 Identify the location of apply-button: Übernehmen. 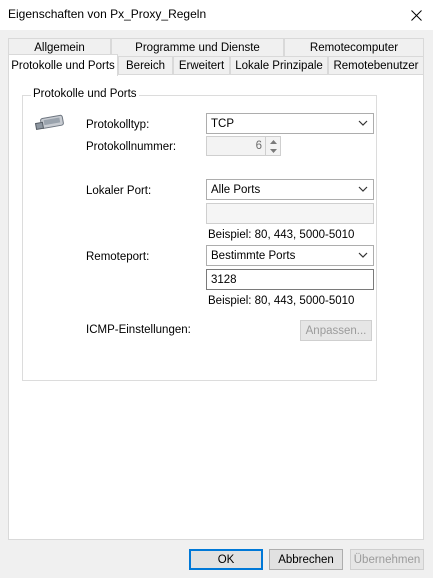
(387, 559).